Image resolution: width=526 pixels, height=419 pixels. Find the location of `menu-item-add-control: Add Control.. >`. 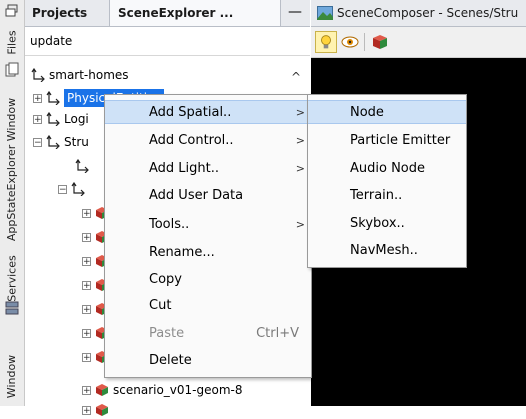

menu-item-add-control: Add Control.. > is located at coordinates (208, 141).